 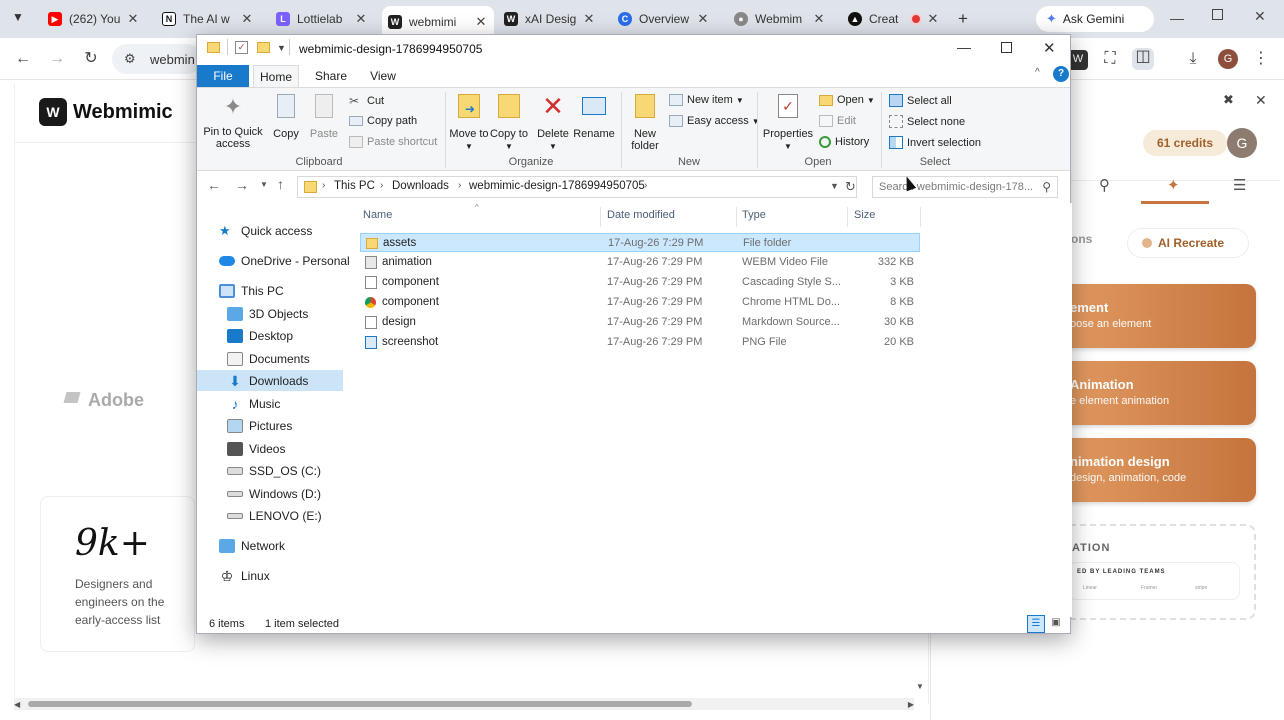 What do you see at coordinates (894, 19) in the screenshot?
I see `browser-tab: ▲ Creat ✕` at bounding box center [894, 19].